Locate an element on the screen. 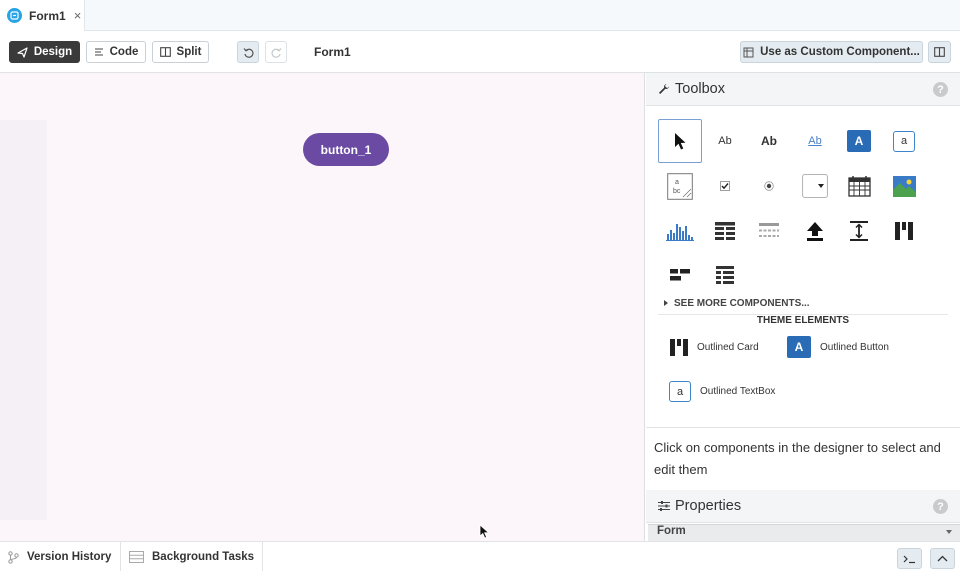 This screenshot has width=960, height=571. bottom-bar: Version History Background Tasks is located at coordinates (480, 556).